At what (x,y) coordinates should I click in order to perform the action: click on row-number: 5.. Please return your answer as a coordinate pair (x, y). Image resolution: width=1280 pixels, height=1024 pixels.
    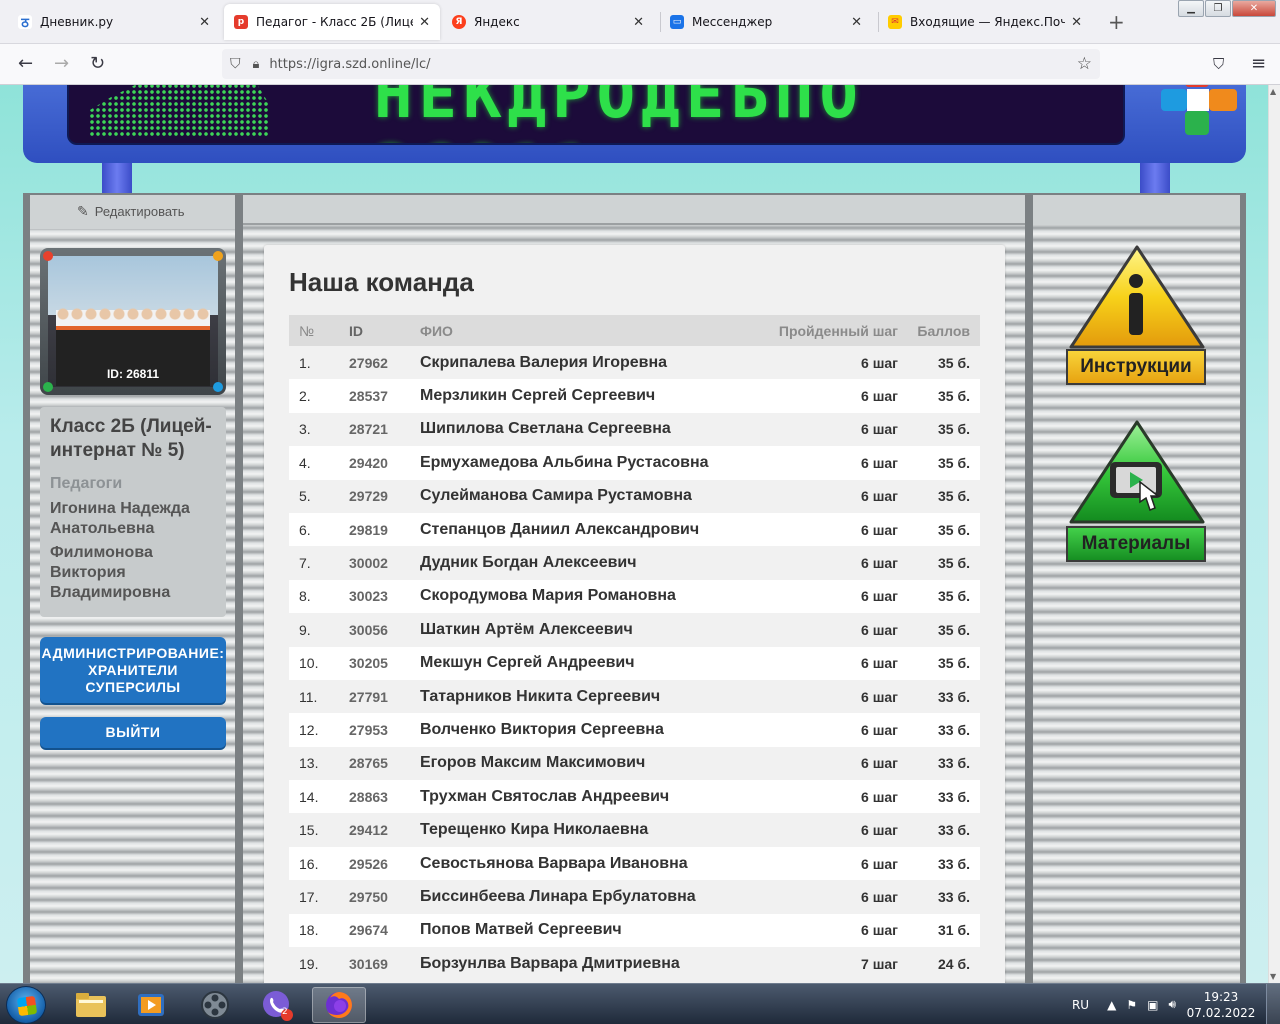
    Looking at the image, I should click on (319, 496).